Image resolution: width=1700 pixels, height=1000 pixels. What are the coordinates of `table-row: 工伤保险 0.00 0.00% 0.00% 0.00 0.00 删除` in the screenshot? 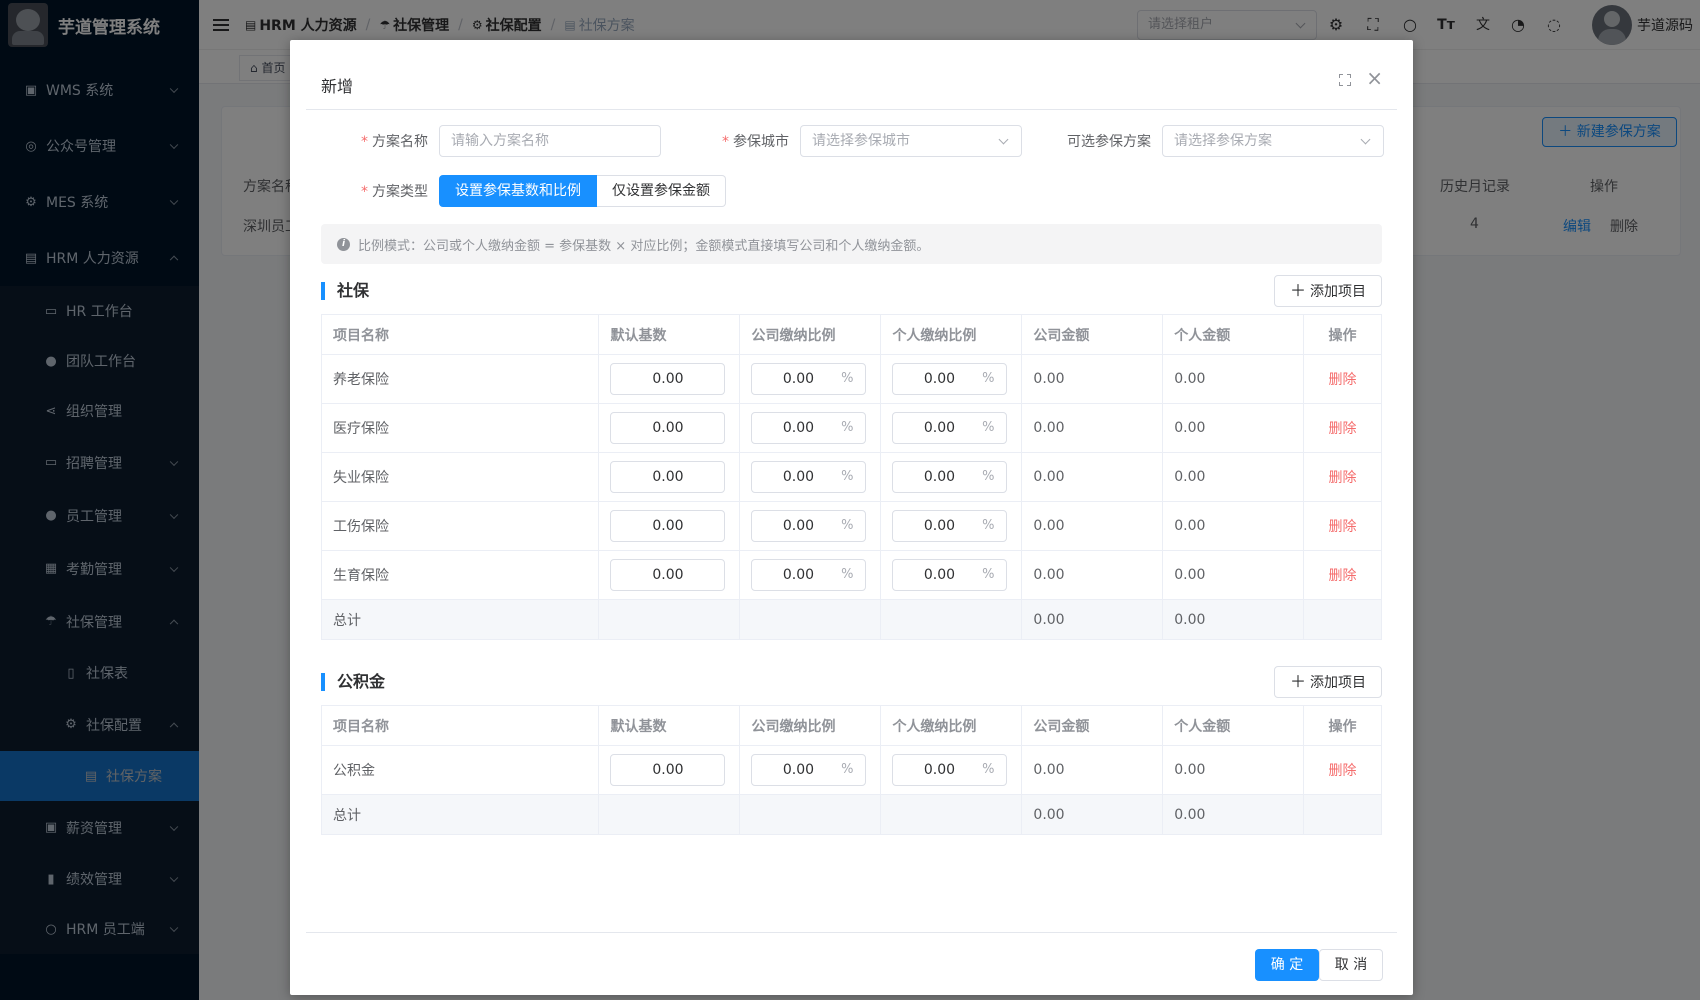 It's located at (851, 526).